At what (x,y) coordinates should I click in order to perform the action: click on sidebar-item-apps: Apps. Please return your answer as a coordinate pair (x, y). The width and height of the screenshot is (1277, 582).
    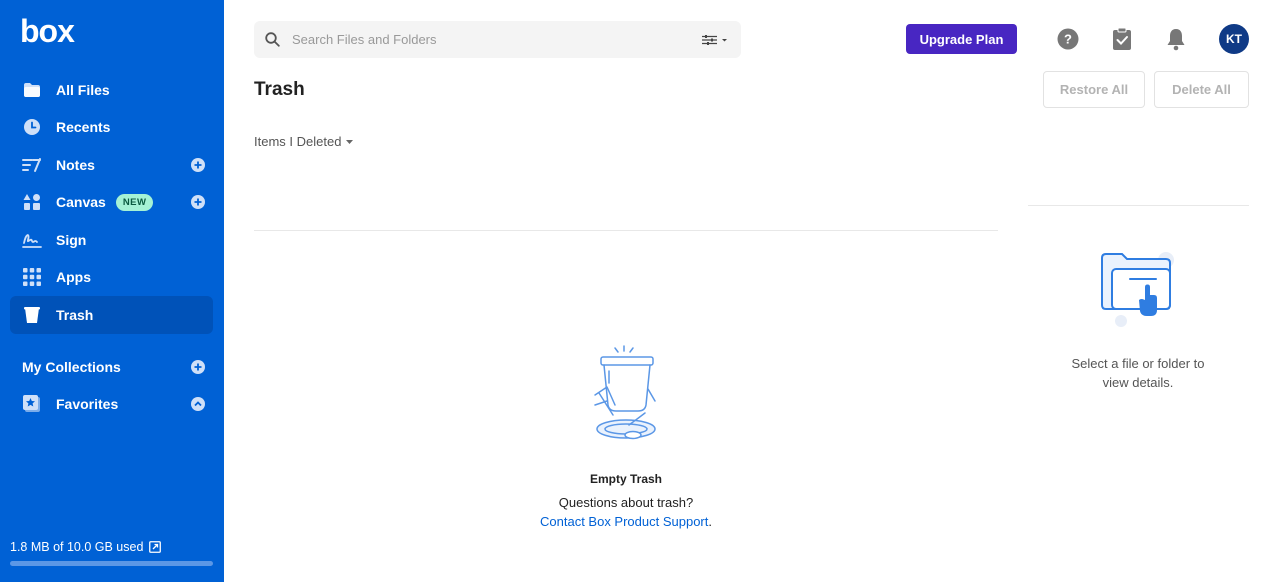
    Looking at the image, I should click on (111, 278).